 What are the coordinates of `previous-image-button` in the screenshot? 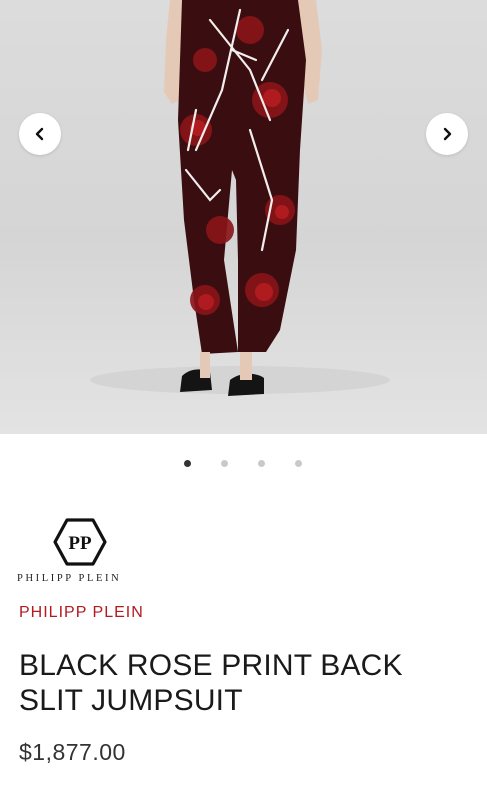 It's located at (40, 134).